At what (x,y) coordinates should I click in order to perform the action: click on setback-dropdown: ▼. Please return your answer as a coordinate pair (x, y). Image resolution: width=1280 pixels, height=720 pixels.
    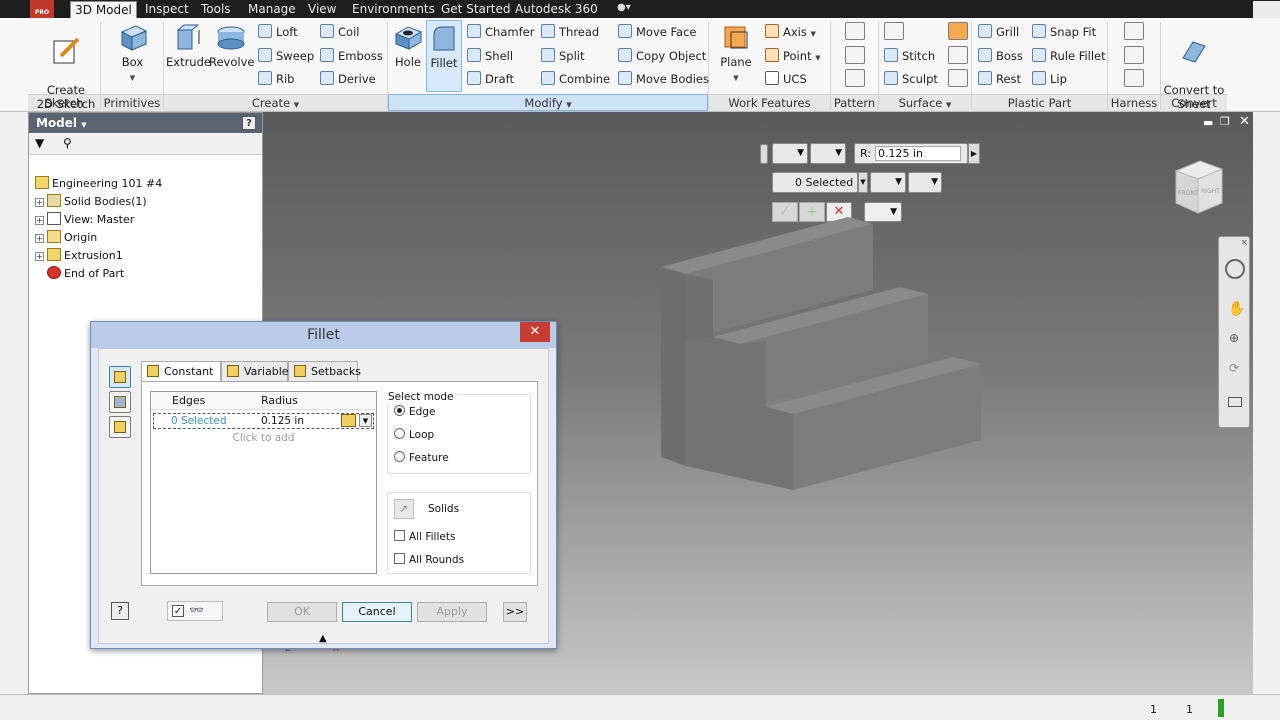
    Looking at the image, I should click on (925, 182).